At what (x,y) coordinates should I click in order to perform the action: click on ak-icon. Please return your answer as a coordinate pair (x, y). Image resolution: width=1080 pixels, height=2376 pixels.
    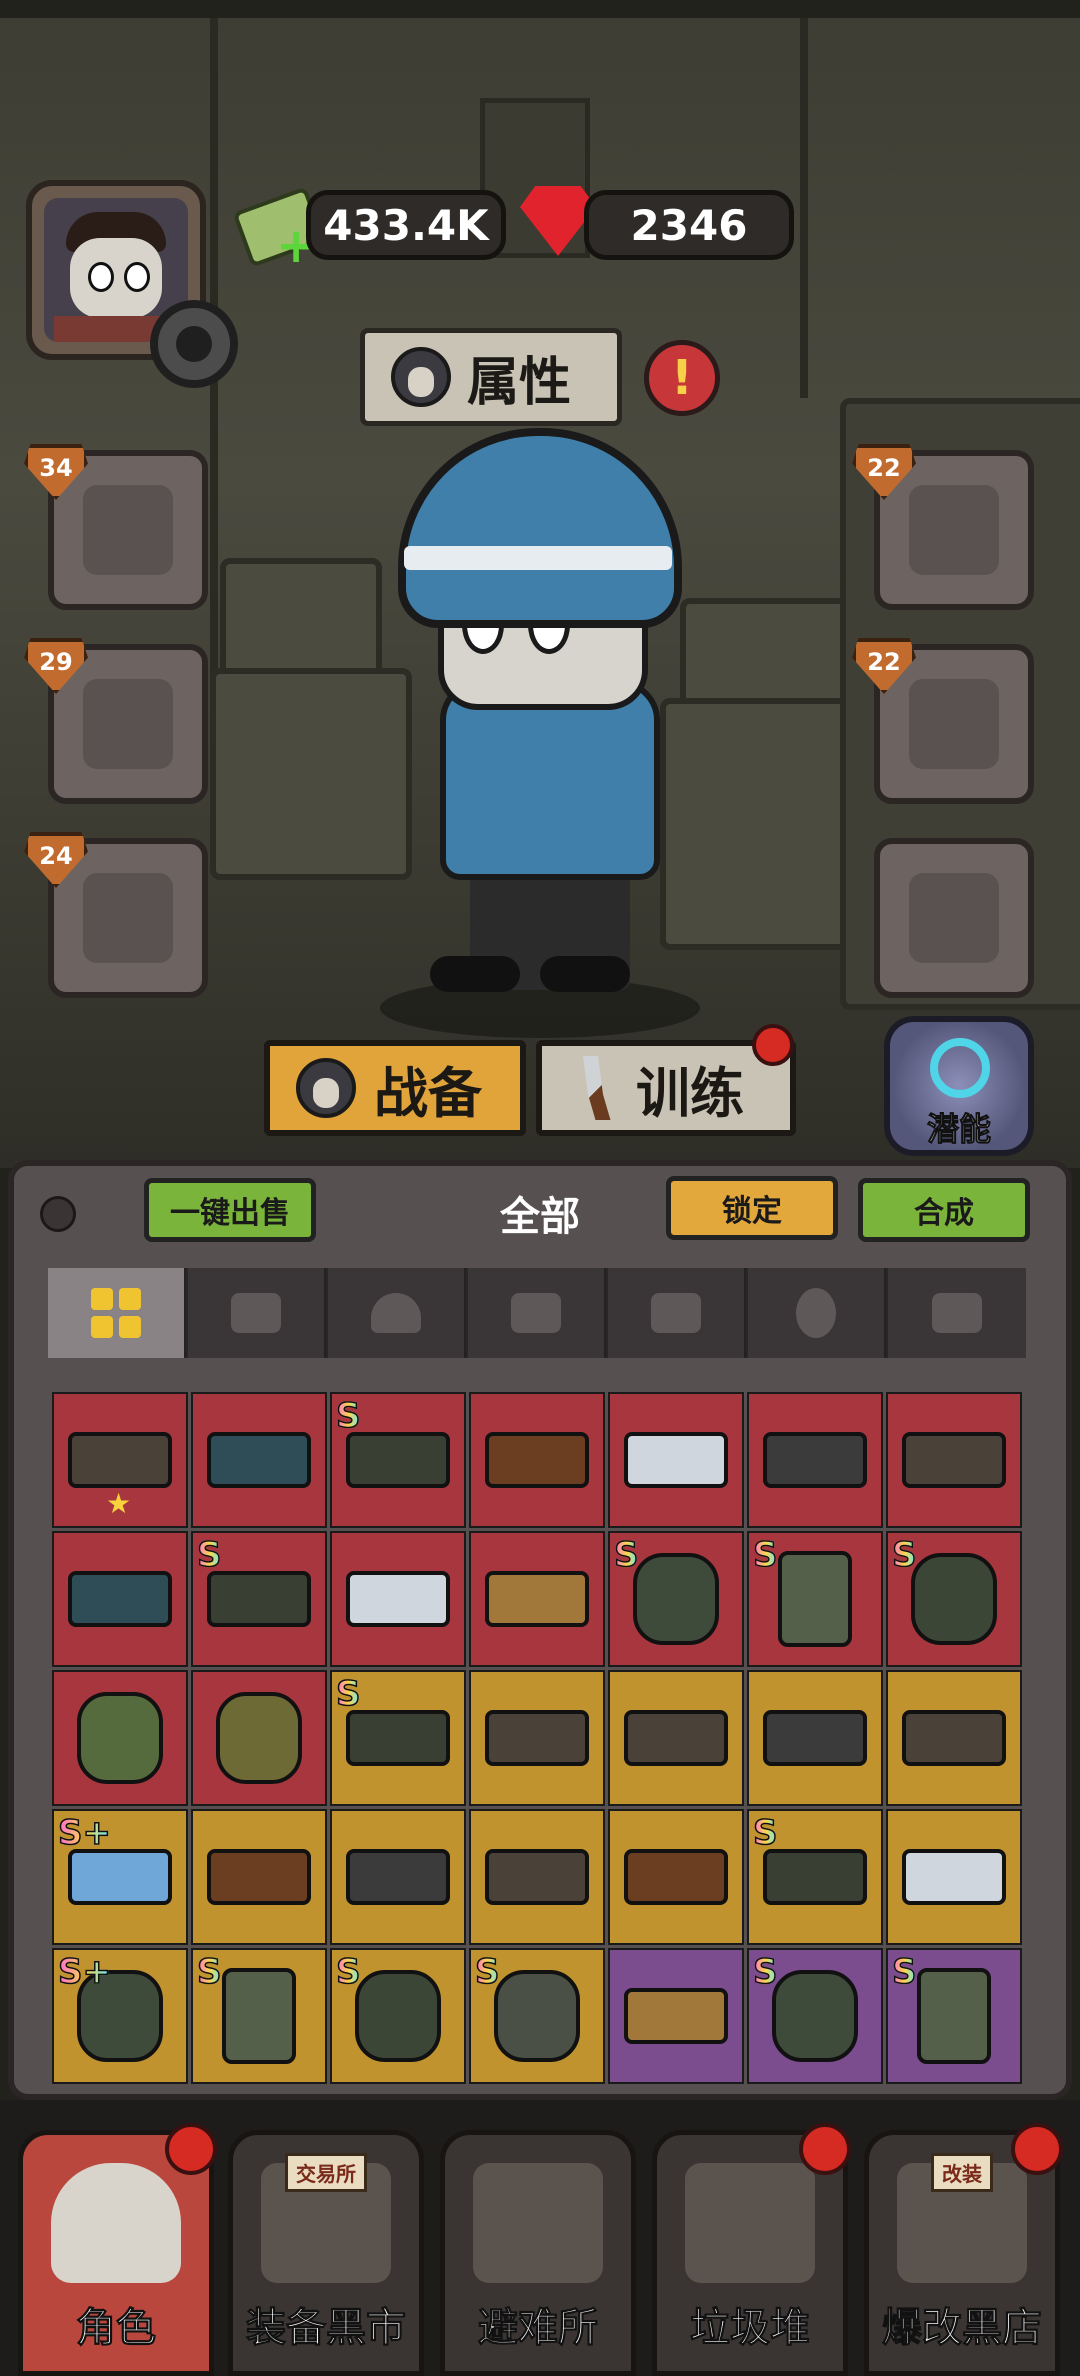
    Looking at the image, I should click on (676, 1877).